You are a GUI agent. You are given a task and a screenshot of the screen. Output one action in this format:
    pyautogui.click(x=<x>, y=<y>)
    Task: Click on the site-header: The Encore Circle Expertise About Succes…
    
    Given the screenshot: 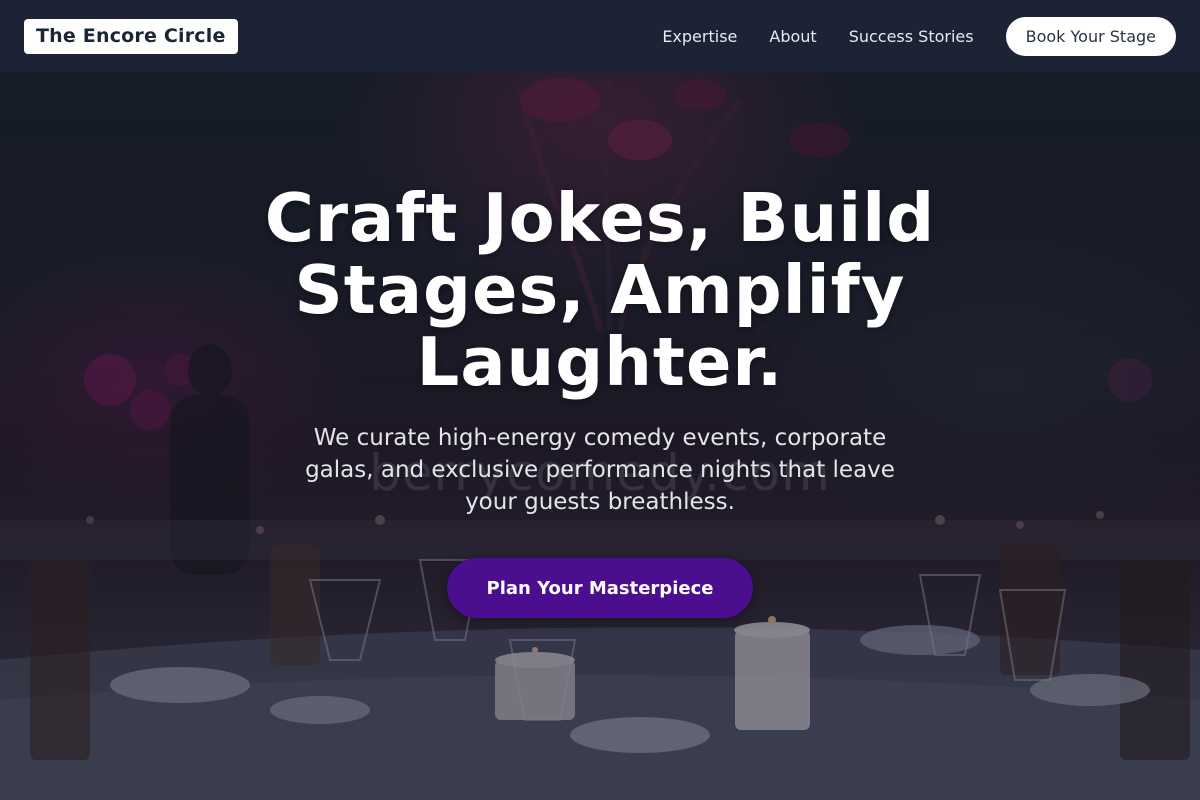 What is the action you would take?
    pyautogui.click(x=600, y=36)
    